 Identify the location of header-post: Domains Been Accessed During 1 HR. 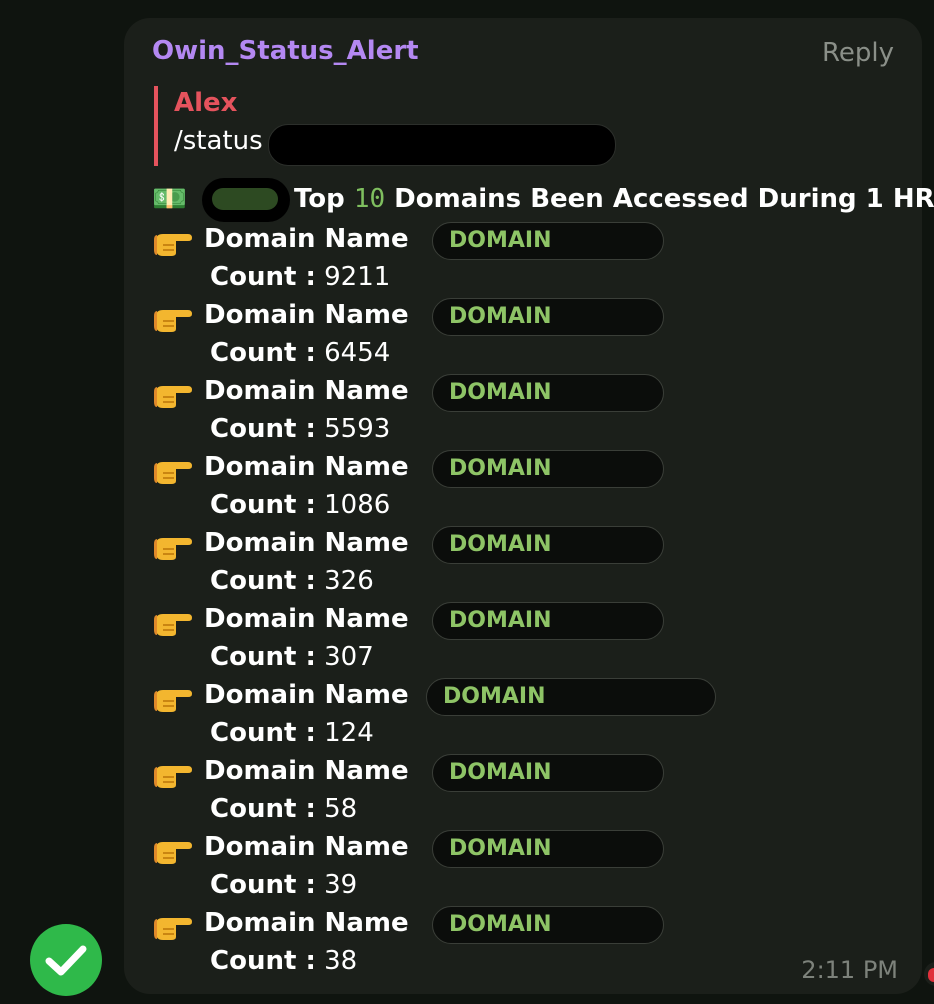
(659, 199).